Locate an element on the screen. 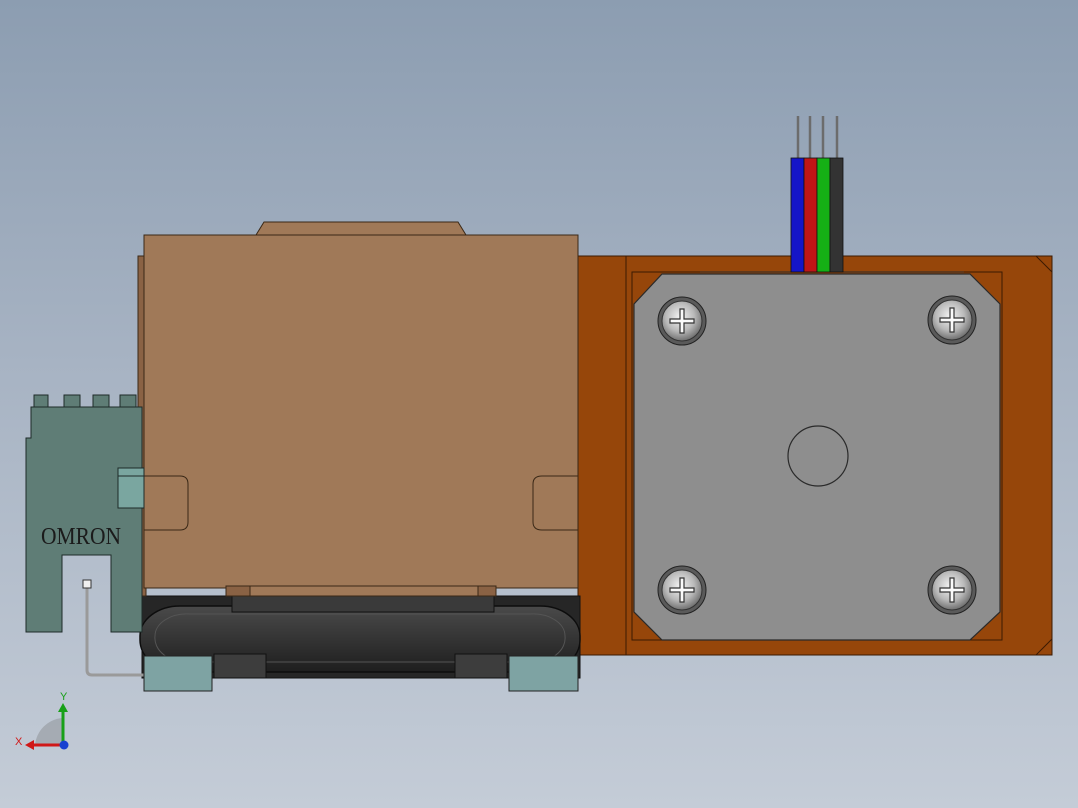  omron-sensor: OMRON is located at coordinates (85, 535).